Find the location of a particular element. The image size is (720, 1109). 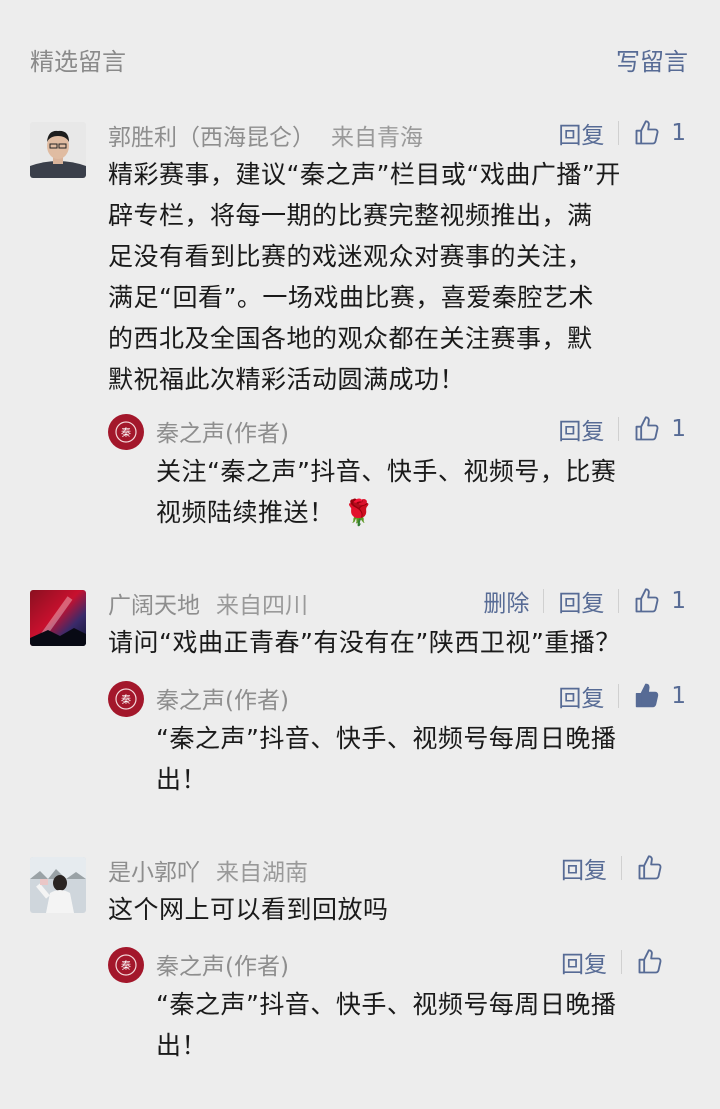

reply-actions: 回复 is located at coordinates (623, 962).